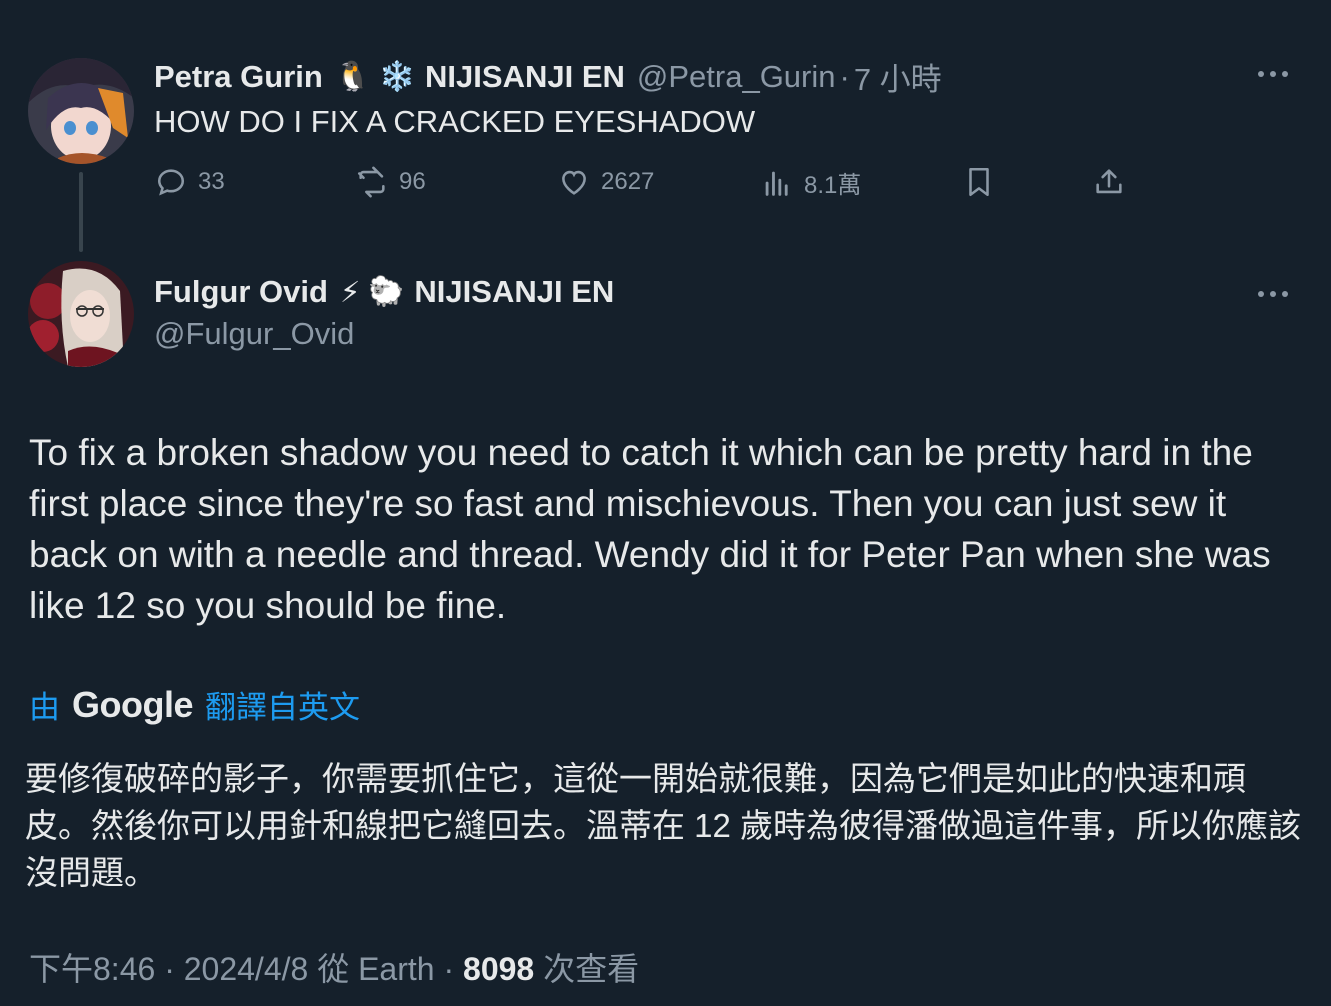  I want to click on share-icon, so click(1109, 181).